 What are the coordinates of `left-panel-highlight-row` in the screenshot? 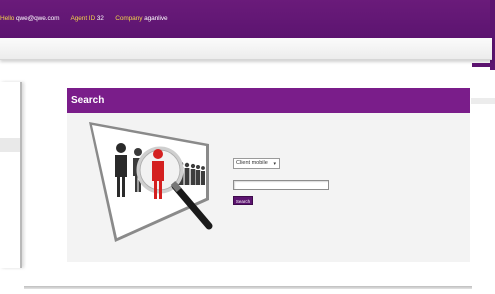 It's located at (10, 145).